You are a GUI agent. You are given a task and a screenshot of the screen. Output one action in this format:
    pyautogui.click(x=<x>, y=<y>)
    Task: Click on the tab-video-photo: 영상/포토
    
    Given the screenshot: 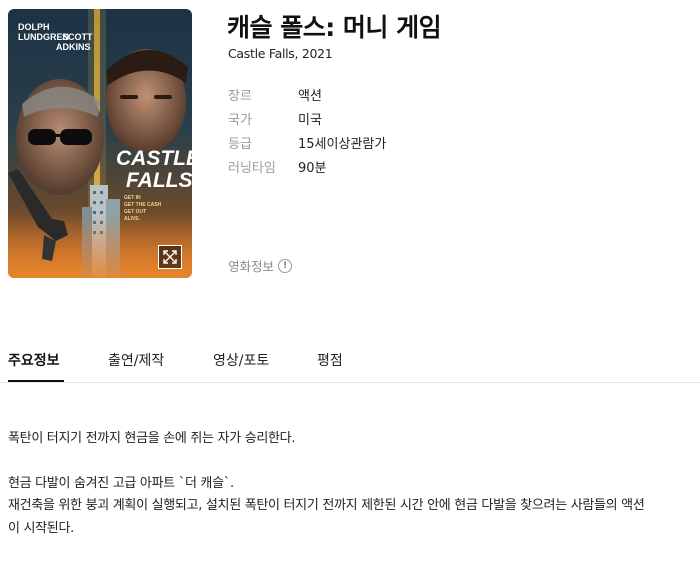 What is the action you would take?
    pyautogui.click(x=241, y=360)
    